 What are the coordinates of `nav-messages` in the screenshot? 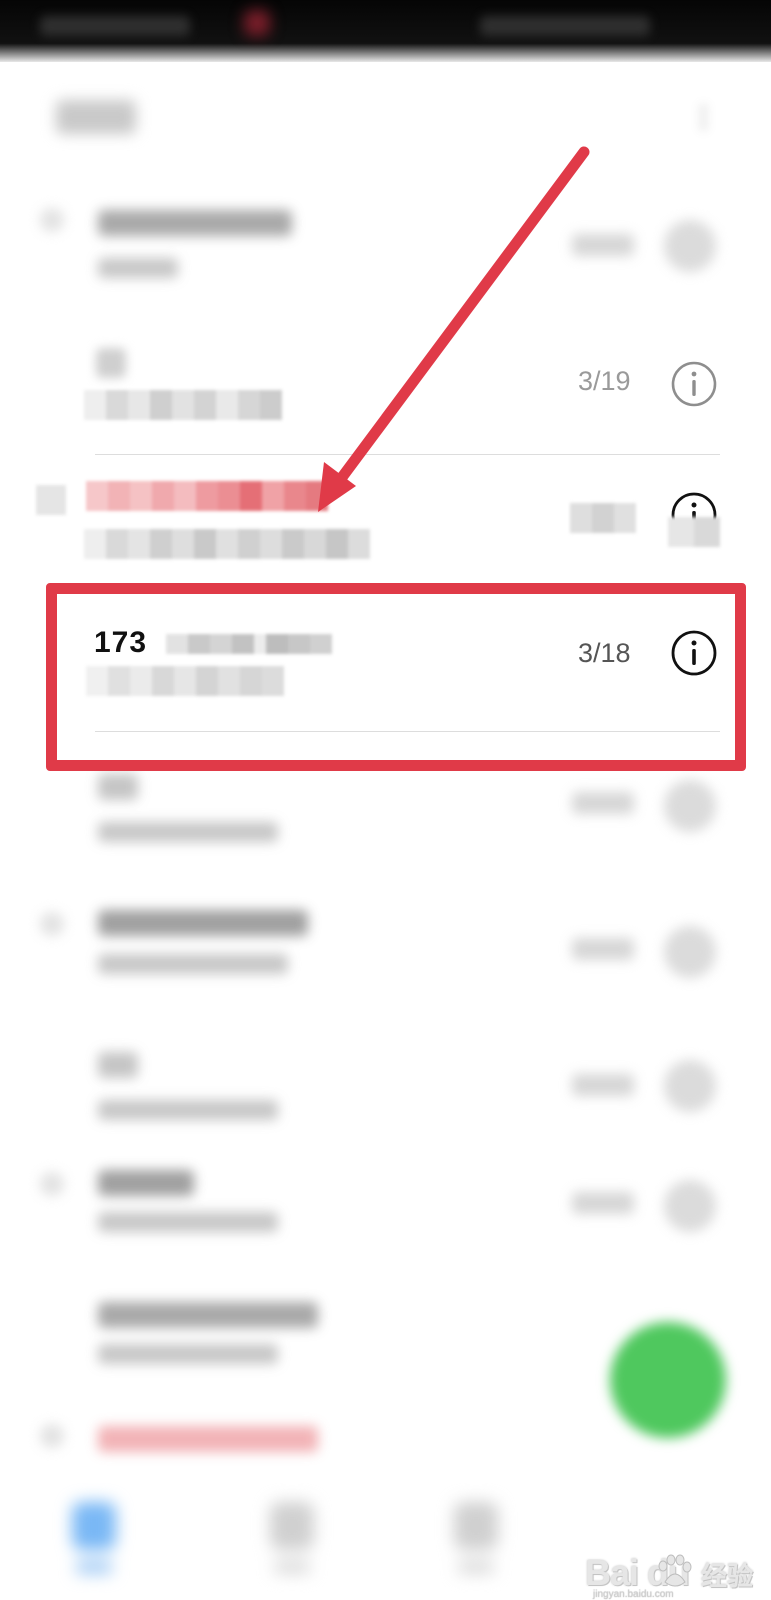 It's located at (94, 1542).